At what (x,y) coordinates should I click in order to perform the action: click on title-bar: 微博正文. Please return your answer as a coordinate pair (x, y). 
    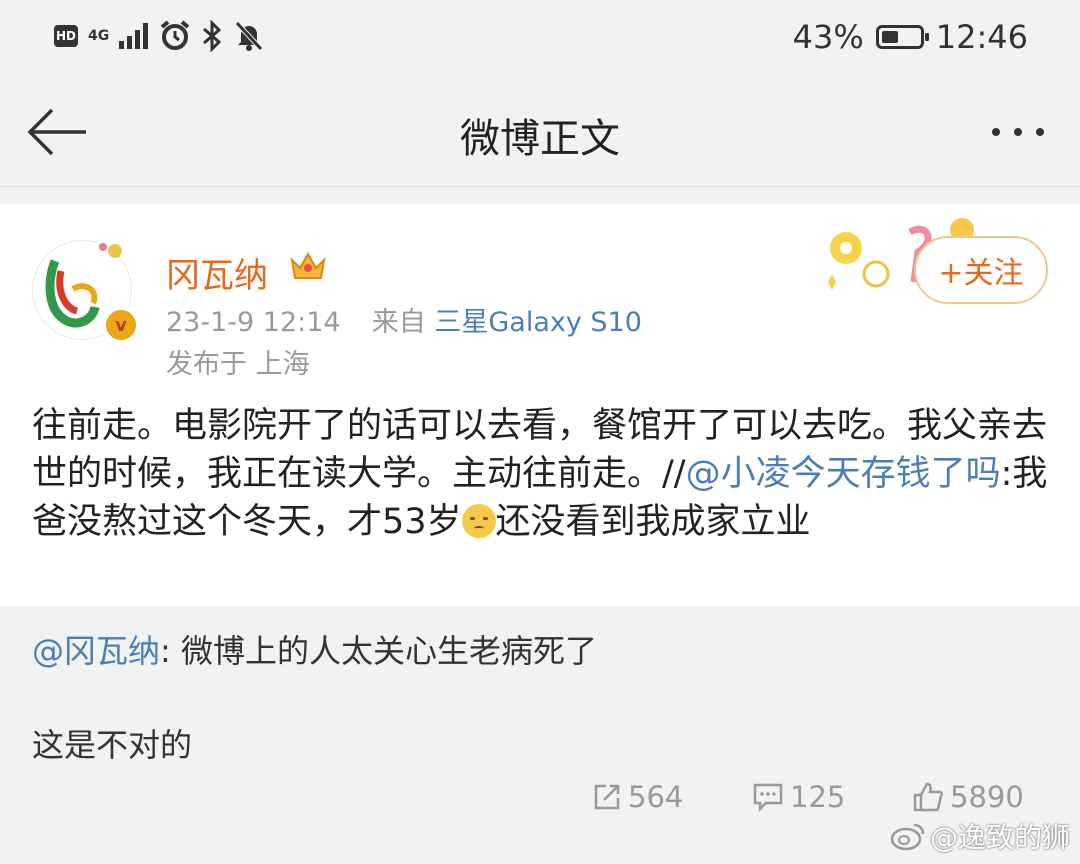
    Looking at the image, I should click on (540, 132).